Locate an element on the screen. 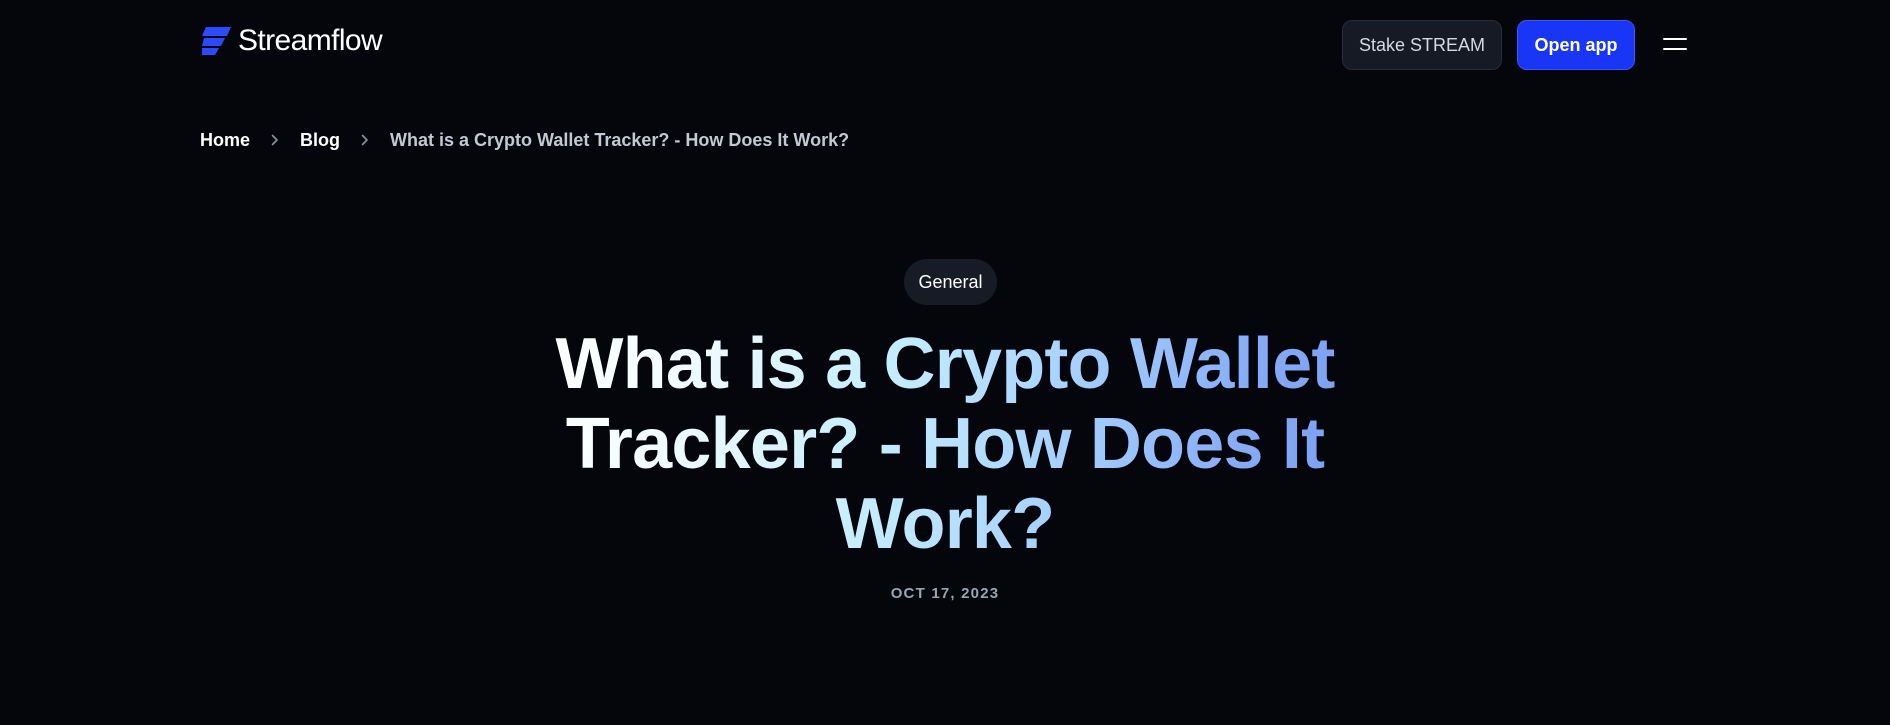  article-date: OCT 17, 2023 is located at coordinates (945, 593).